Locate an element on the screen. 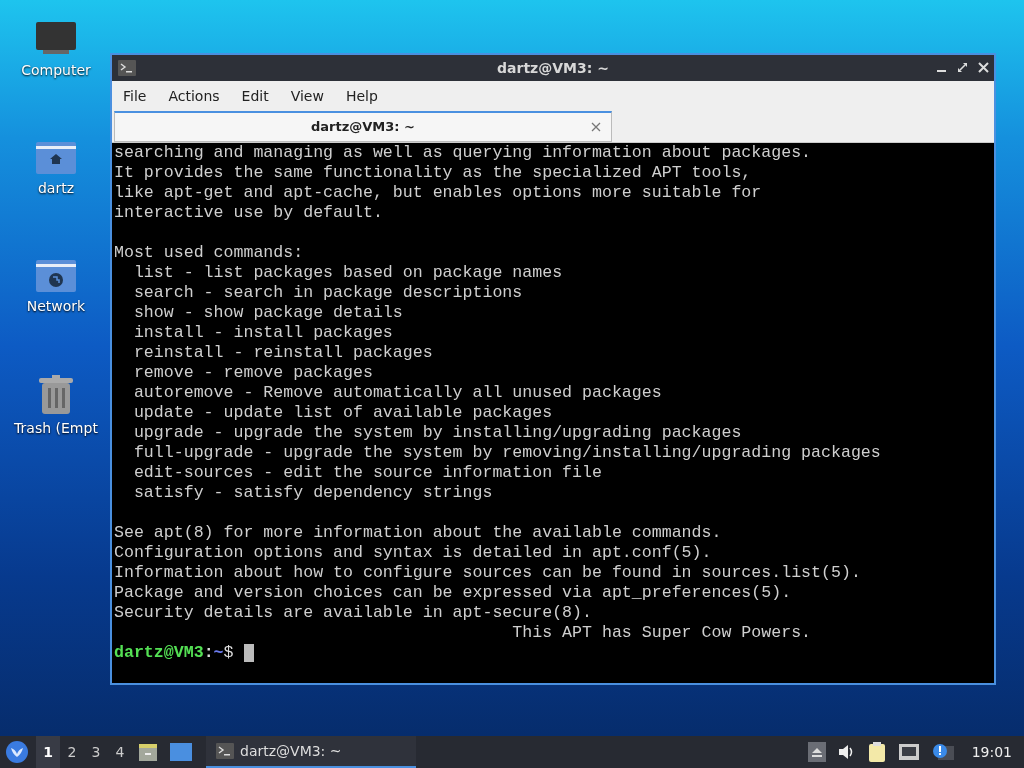  taskbar-button: dartz@VM3: ~ is located at coordinates (311, 752).